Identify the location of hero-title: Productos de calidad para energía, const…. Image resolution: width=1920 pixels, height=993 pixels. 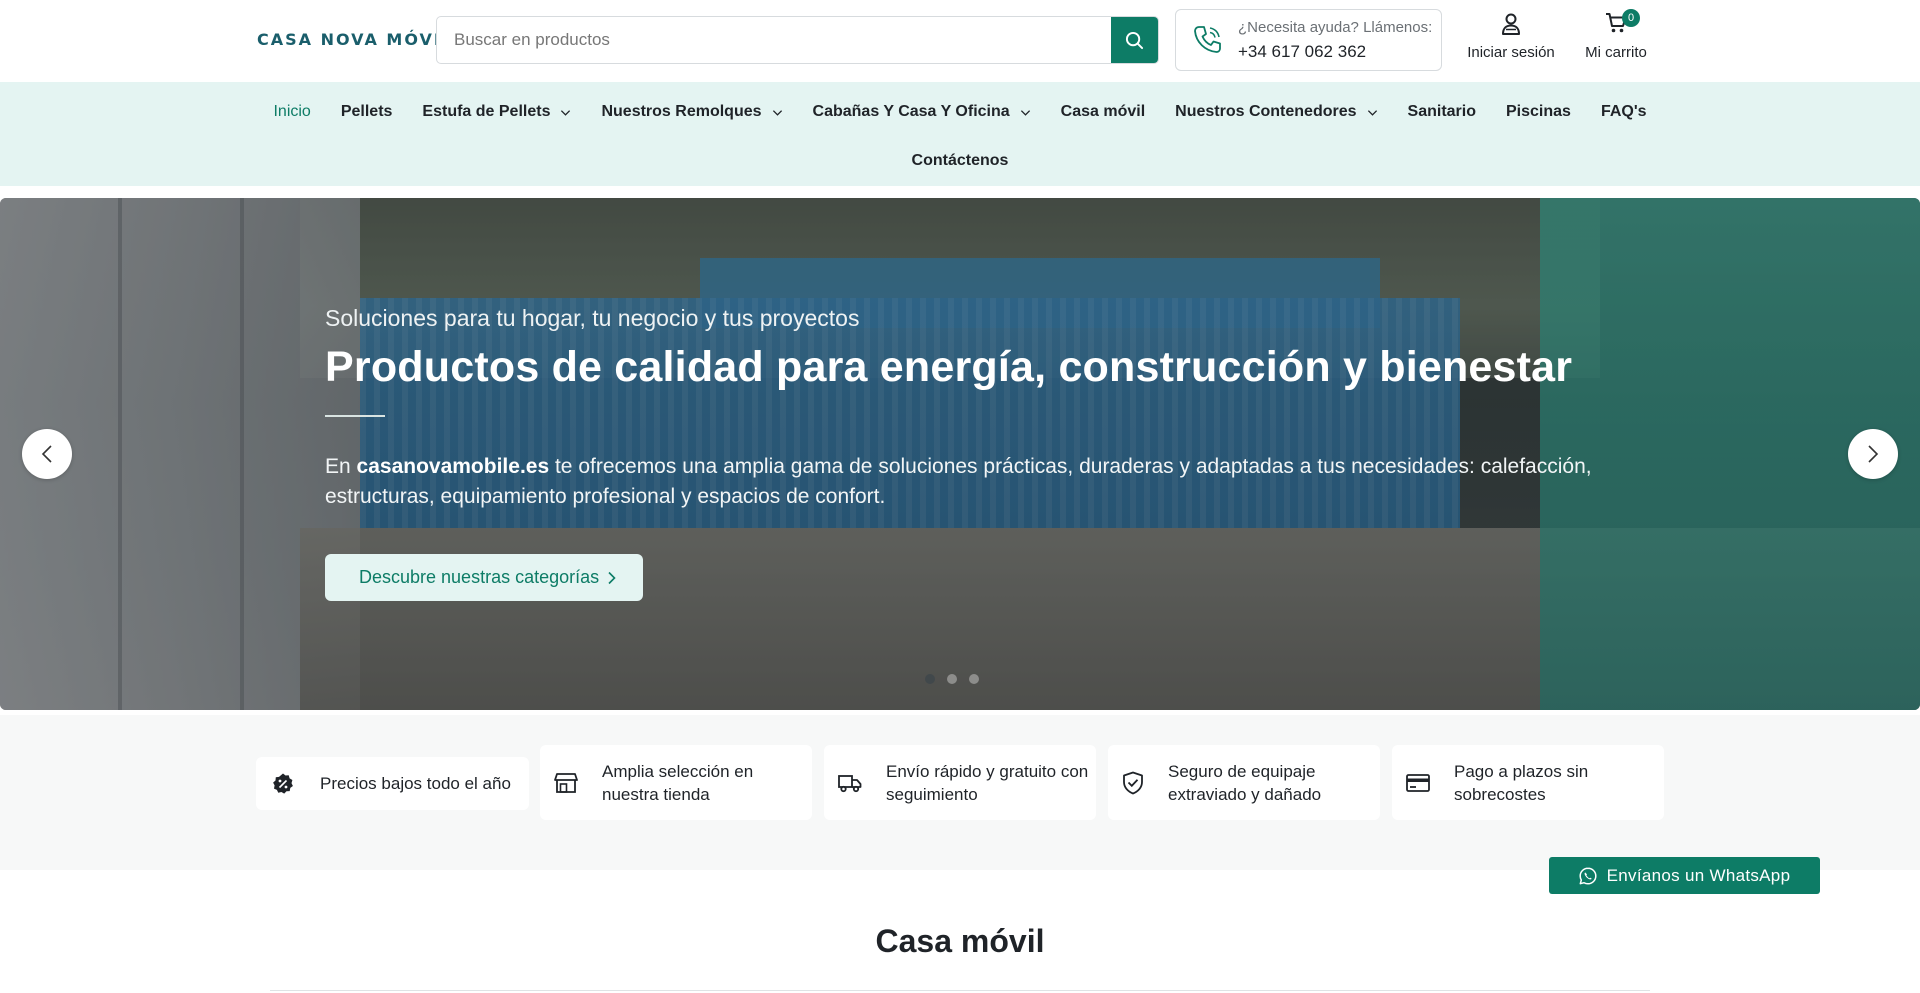
(949, 367).